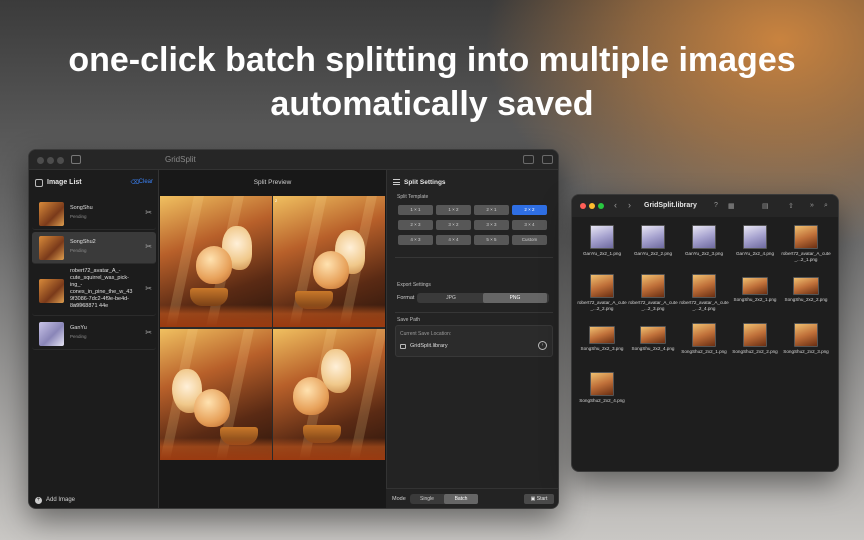 The height and width of the screenshot is (540, 864). I want to click on finder-close-button, so click(583, 206).